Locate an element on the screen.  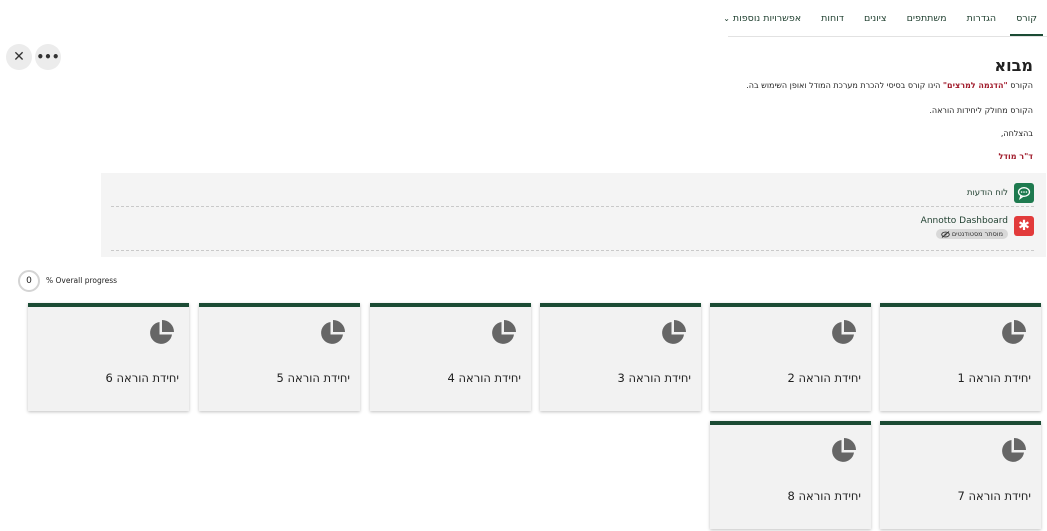
forum-icon is located at coordinates (1024, 192).